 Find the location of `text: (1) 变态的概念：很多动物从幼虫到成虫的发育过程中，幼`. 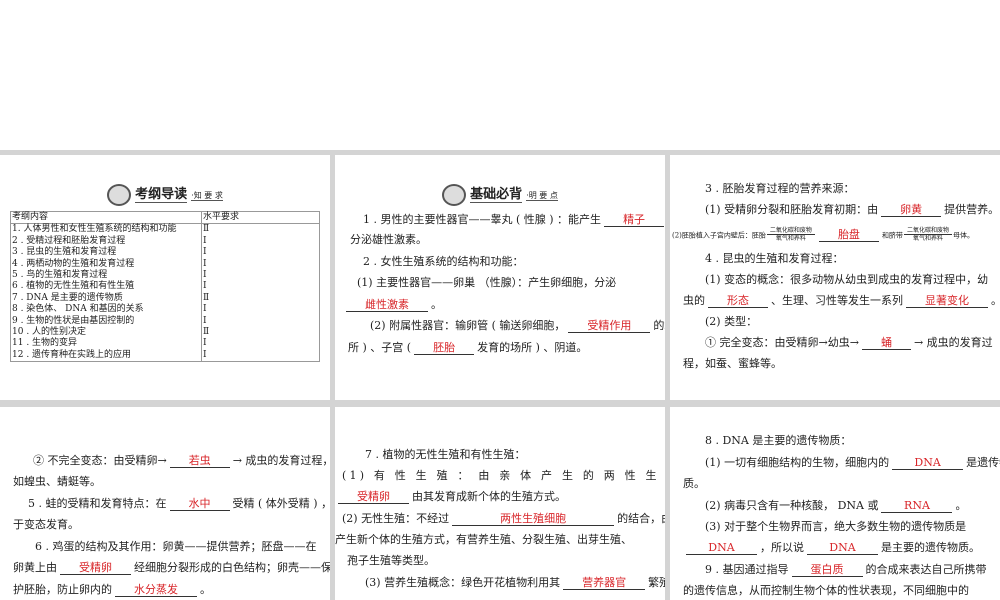

text: (1) 变态的概念：很多动物从幼虫到成虫的发育过程中，幼 is located at coordinates (847, 279).